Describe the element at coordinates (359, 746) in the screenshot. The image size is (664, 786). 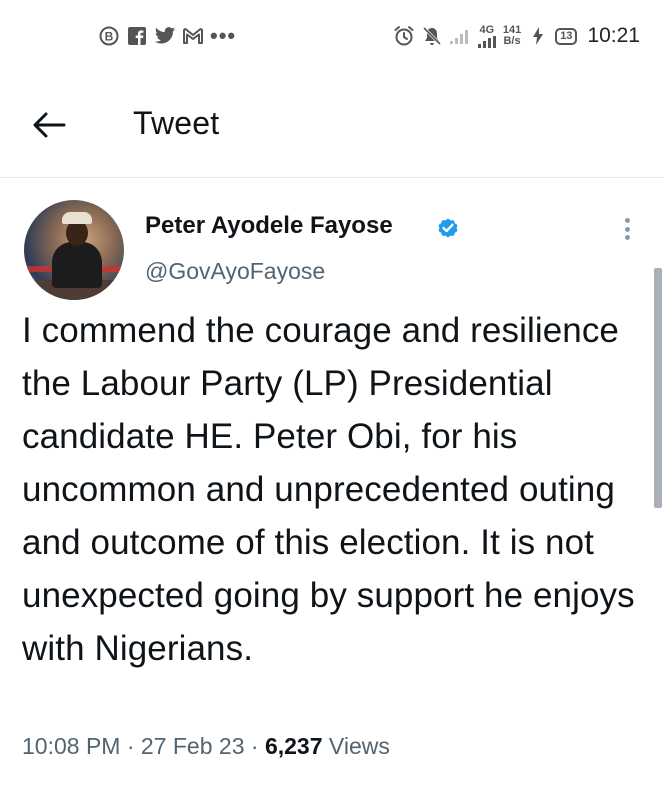
I see `views-label: Views` at that location.